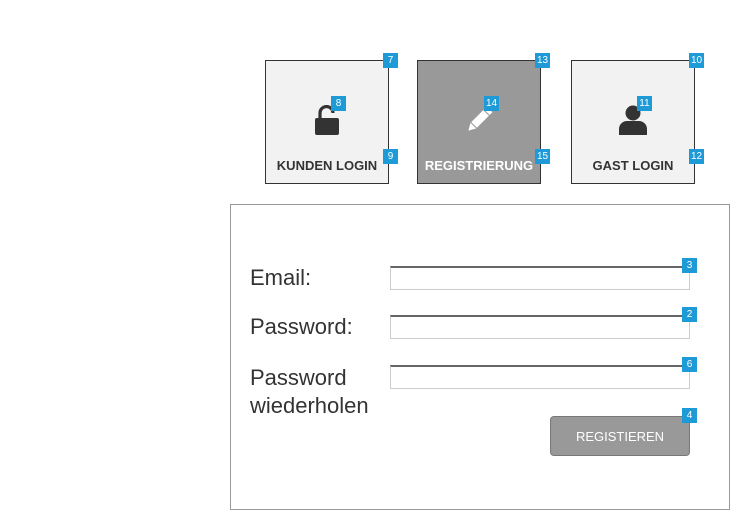 This screenshot has width=730, height=510. Describe the element at coordinates (479, 122) in the screenshot. I see `tile-registrierung: REGISTRIERUNG` at that location.